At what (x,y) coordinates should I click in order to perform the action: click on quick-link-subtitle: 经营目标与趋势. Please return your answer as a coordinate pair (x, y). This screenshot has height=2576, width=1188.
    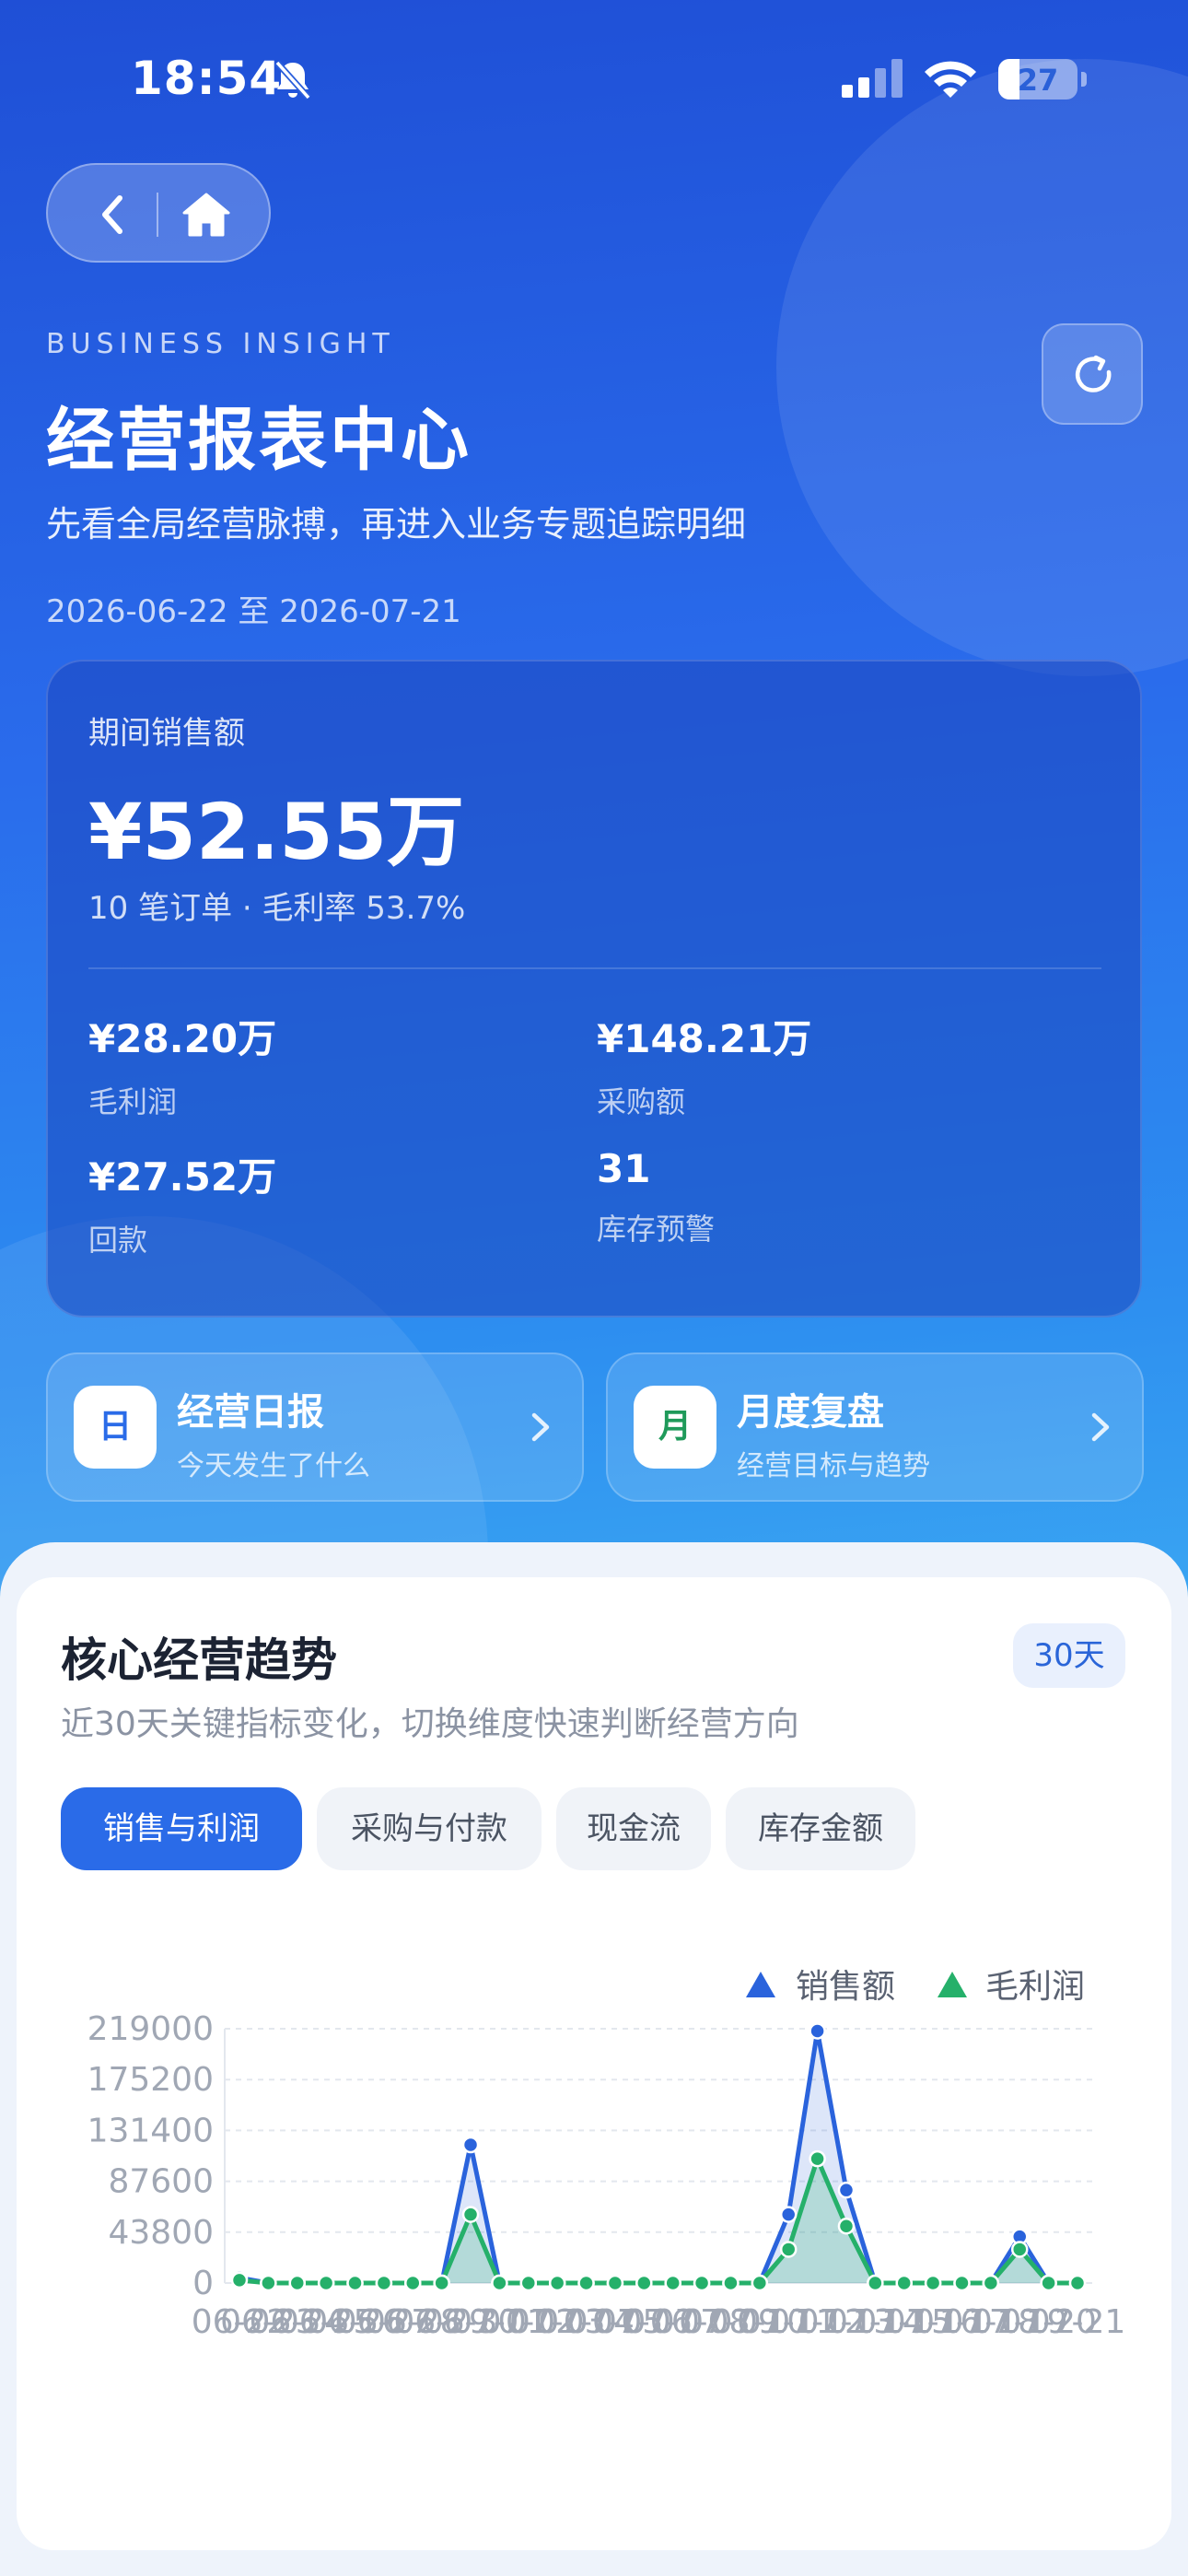
    Looking at the image, I should click on (833, 1466).